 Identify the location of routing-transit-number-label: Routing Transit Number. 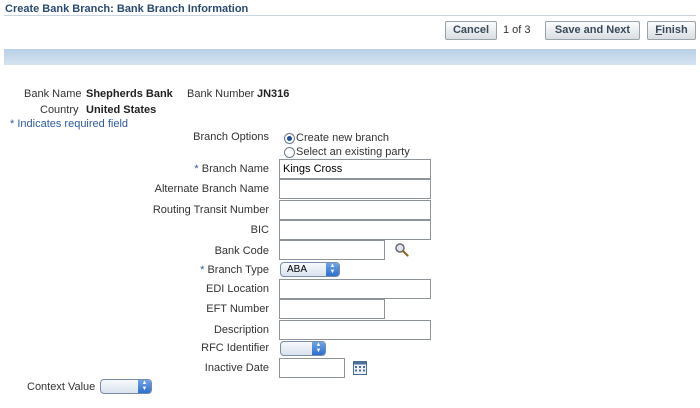
(210, 210).